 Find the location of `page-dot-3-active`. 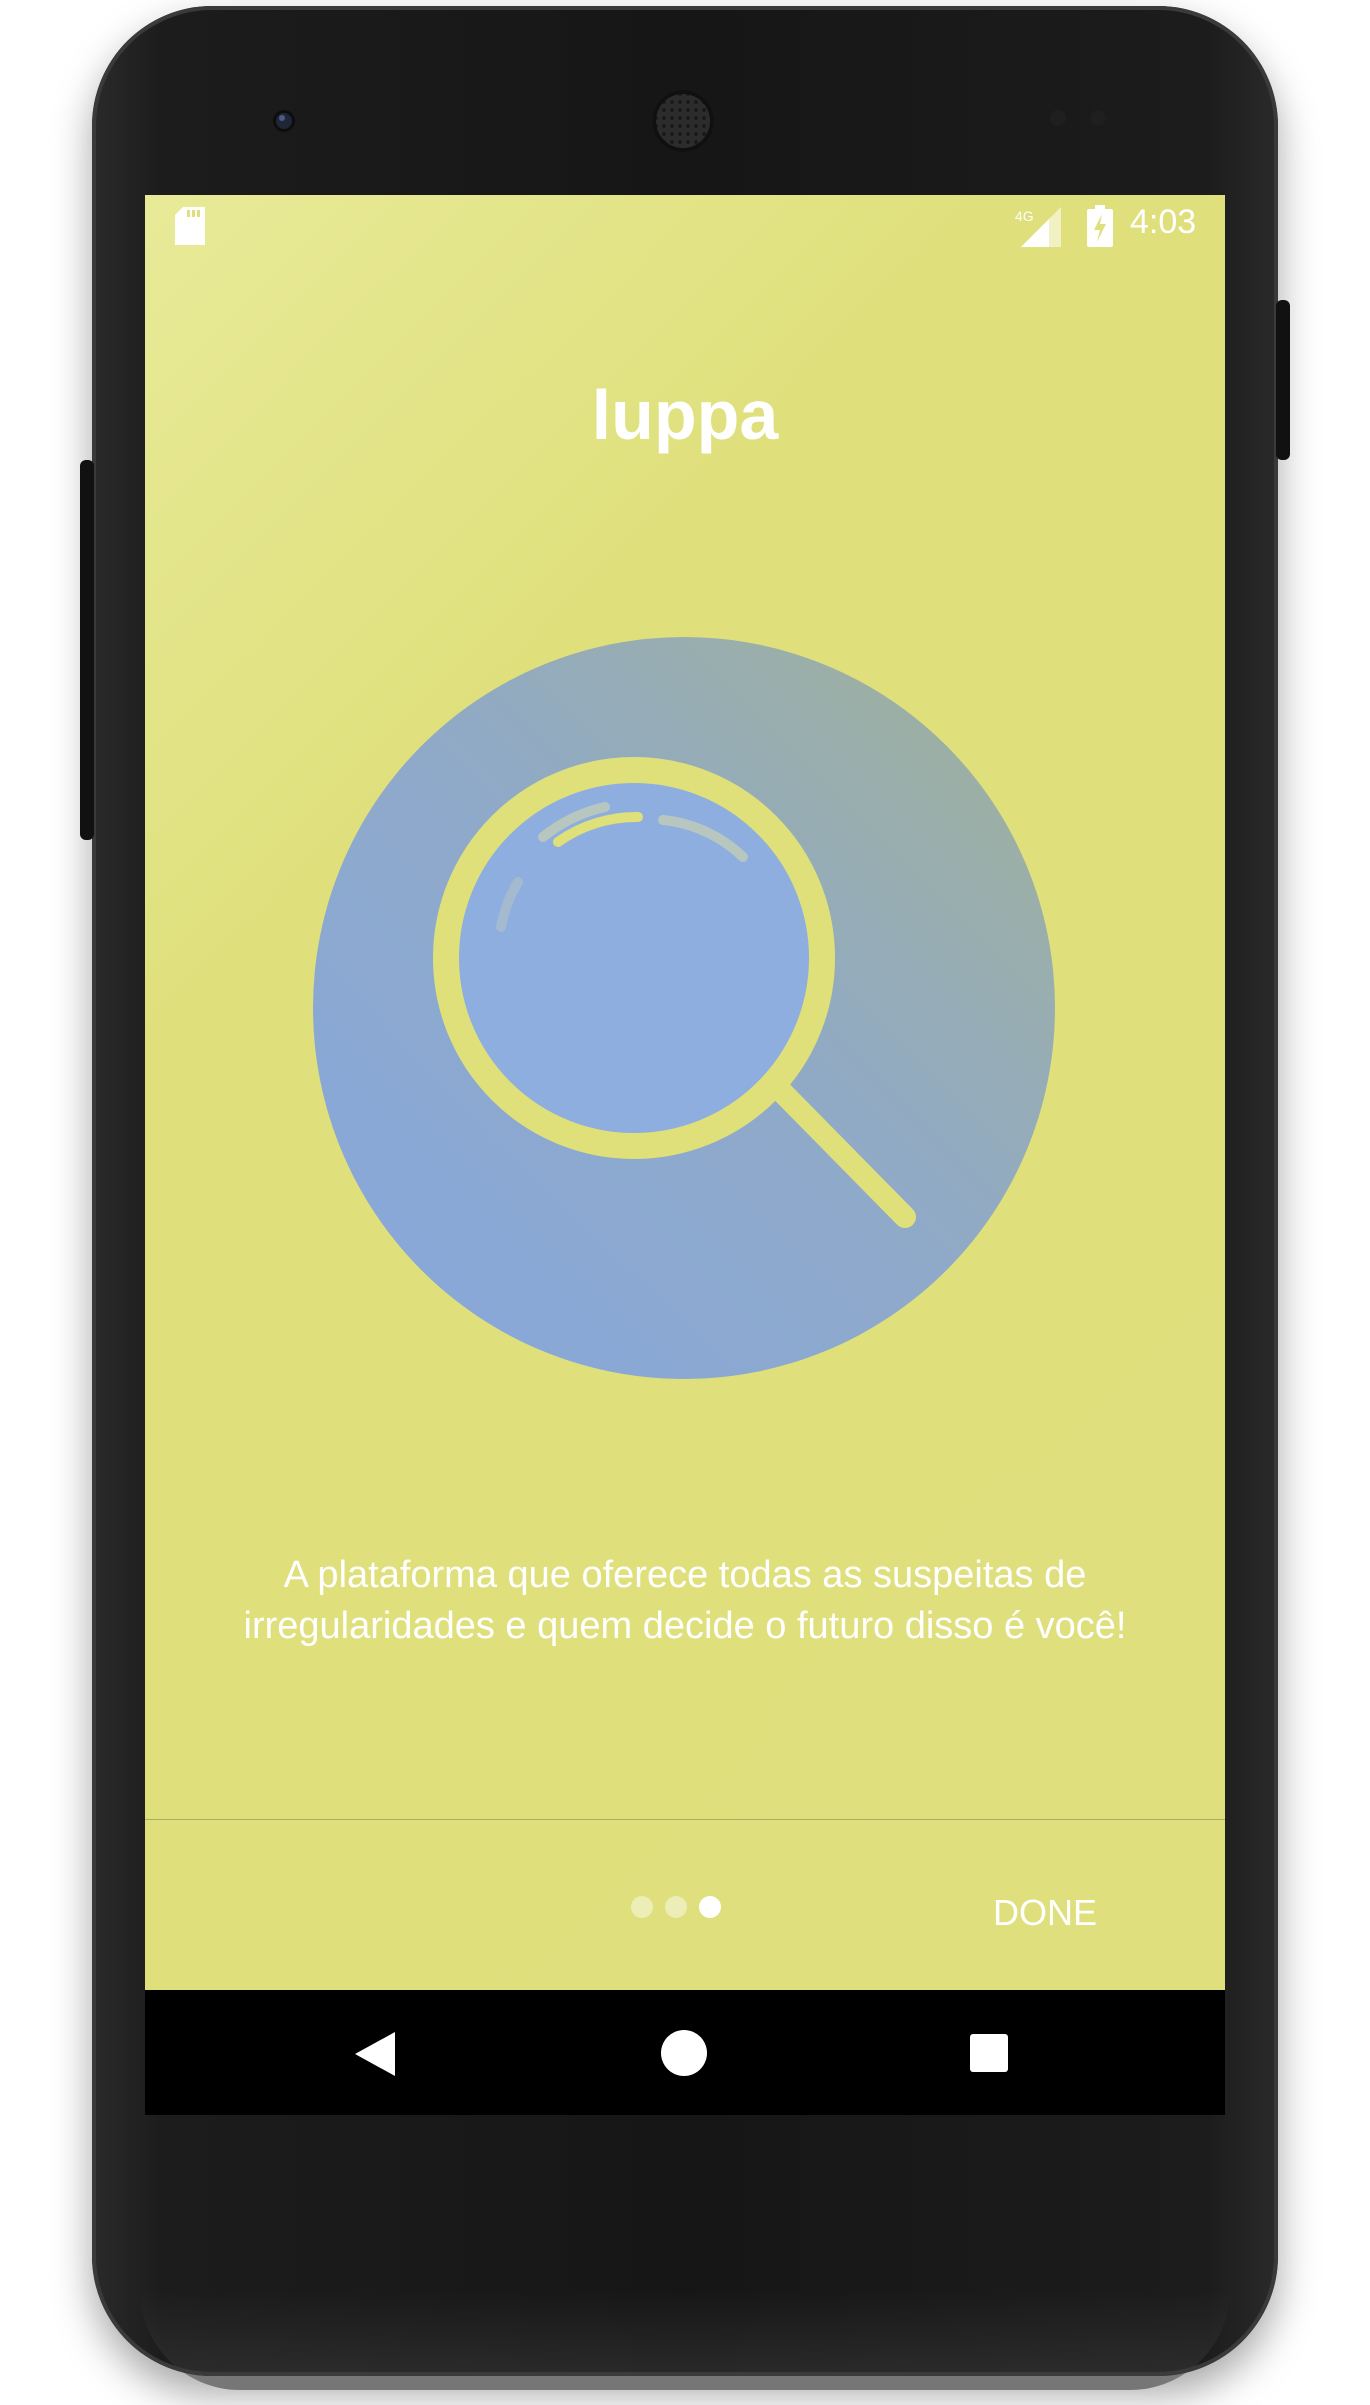

page-dot-3-active is located at coordinates (710, 1907).